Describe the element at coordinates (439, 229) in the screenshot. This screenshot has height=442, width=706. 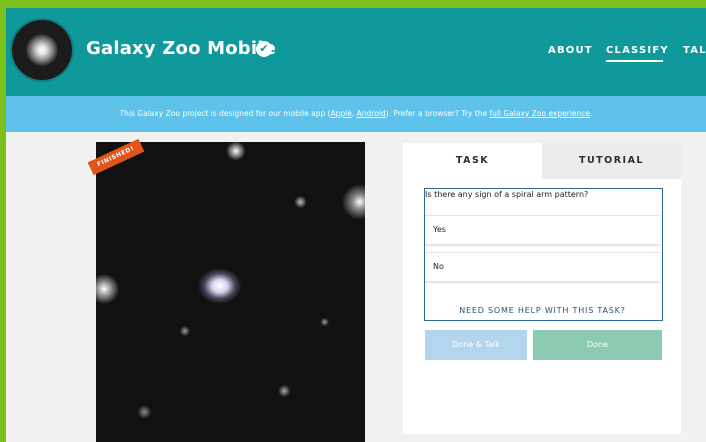
I see `answer-label: Yes` at that location.